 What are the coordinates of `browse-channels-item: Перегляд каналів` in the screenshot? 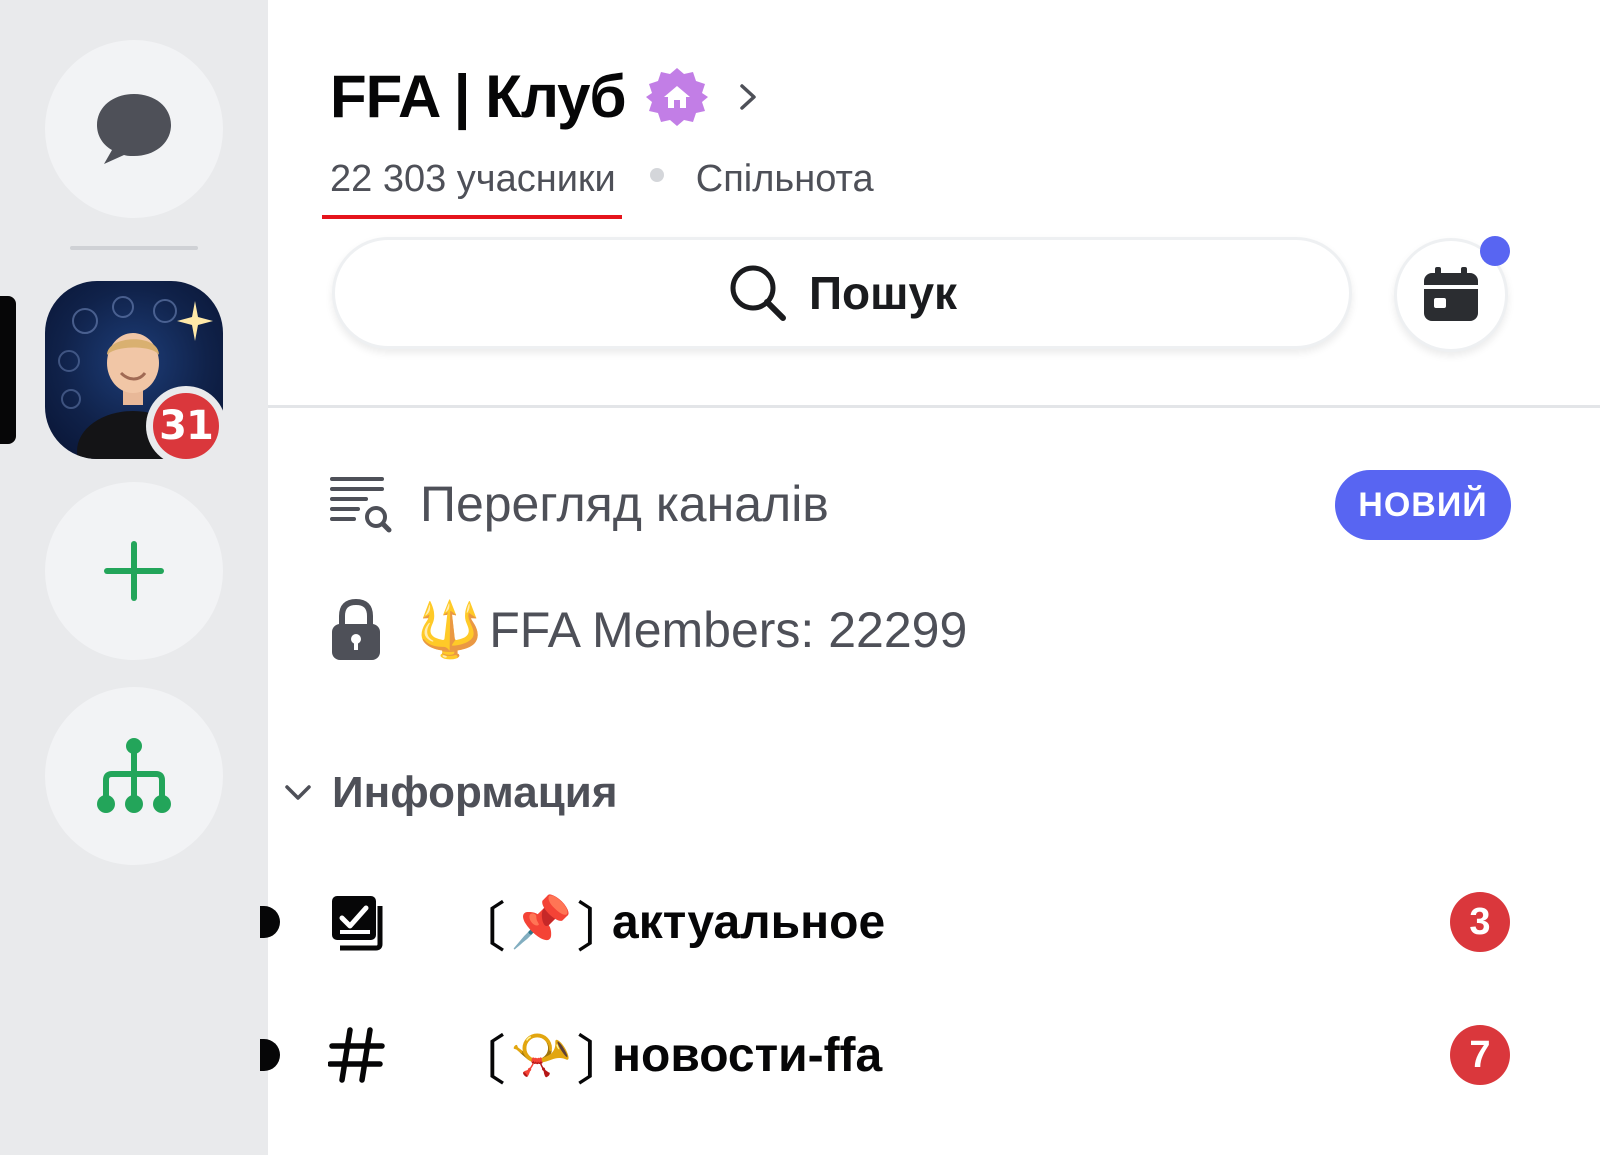 It's located at (579, 504).